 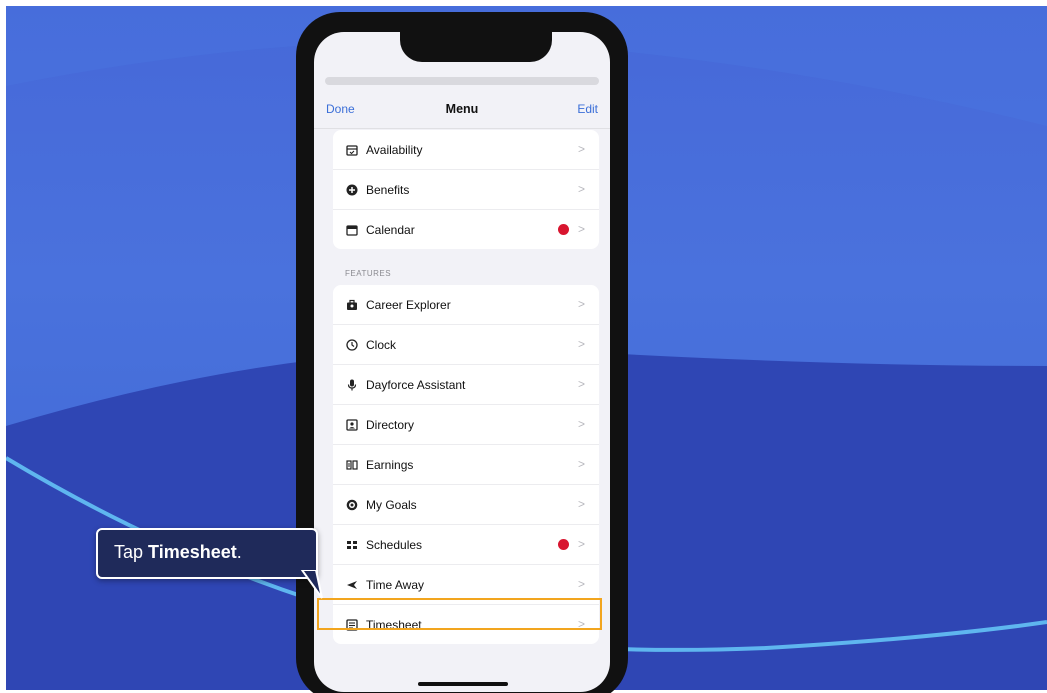 I want to click on clock-icon, so click(x=352, y=345).